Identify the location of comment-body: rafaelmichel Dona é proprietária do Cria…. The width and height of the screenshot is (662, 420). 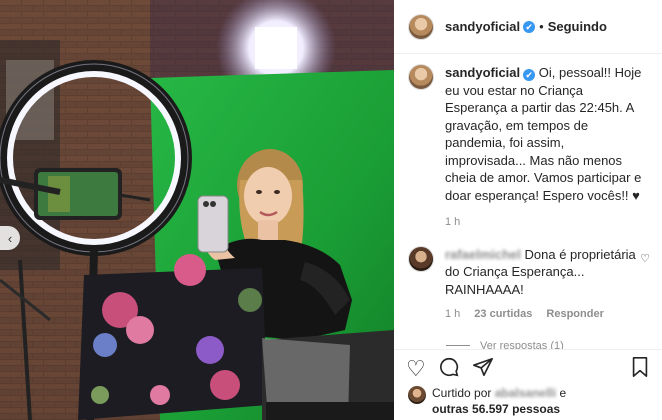
(545, 285).